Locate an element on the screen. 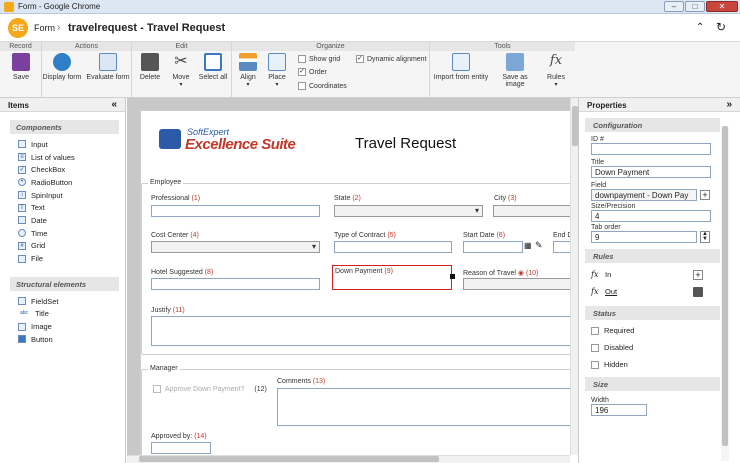 The image size is (740, 463). function-icon: fx is located at coordinates (595, 274).